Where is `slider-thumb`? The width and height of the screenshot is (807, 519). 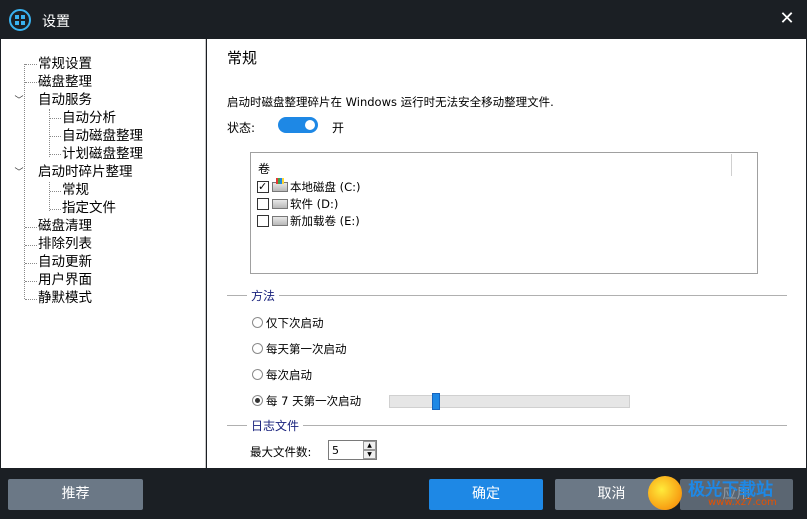
slider-thumb is located at coordinates (436, 401).